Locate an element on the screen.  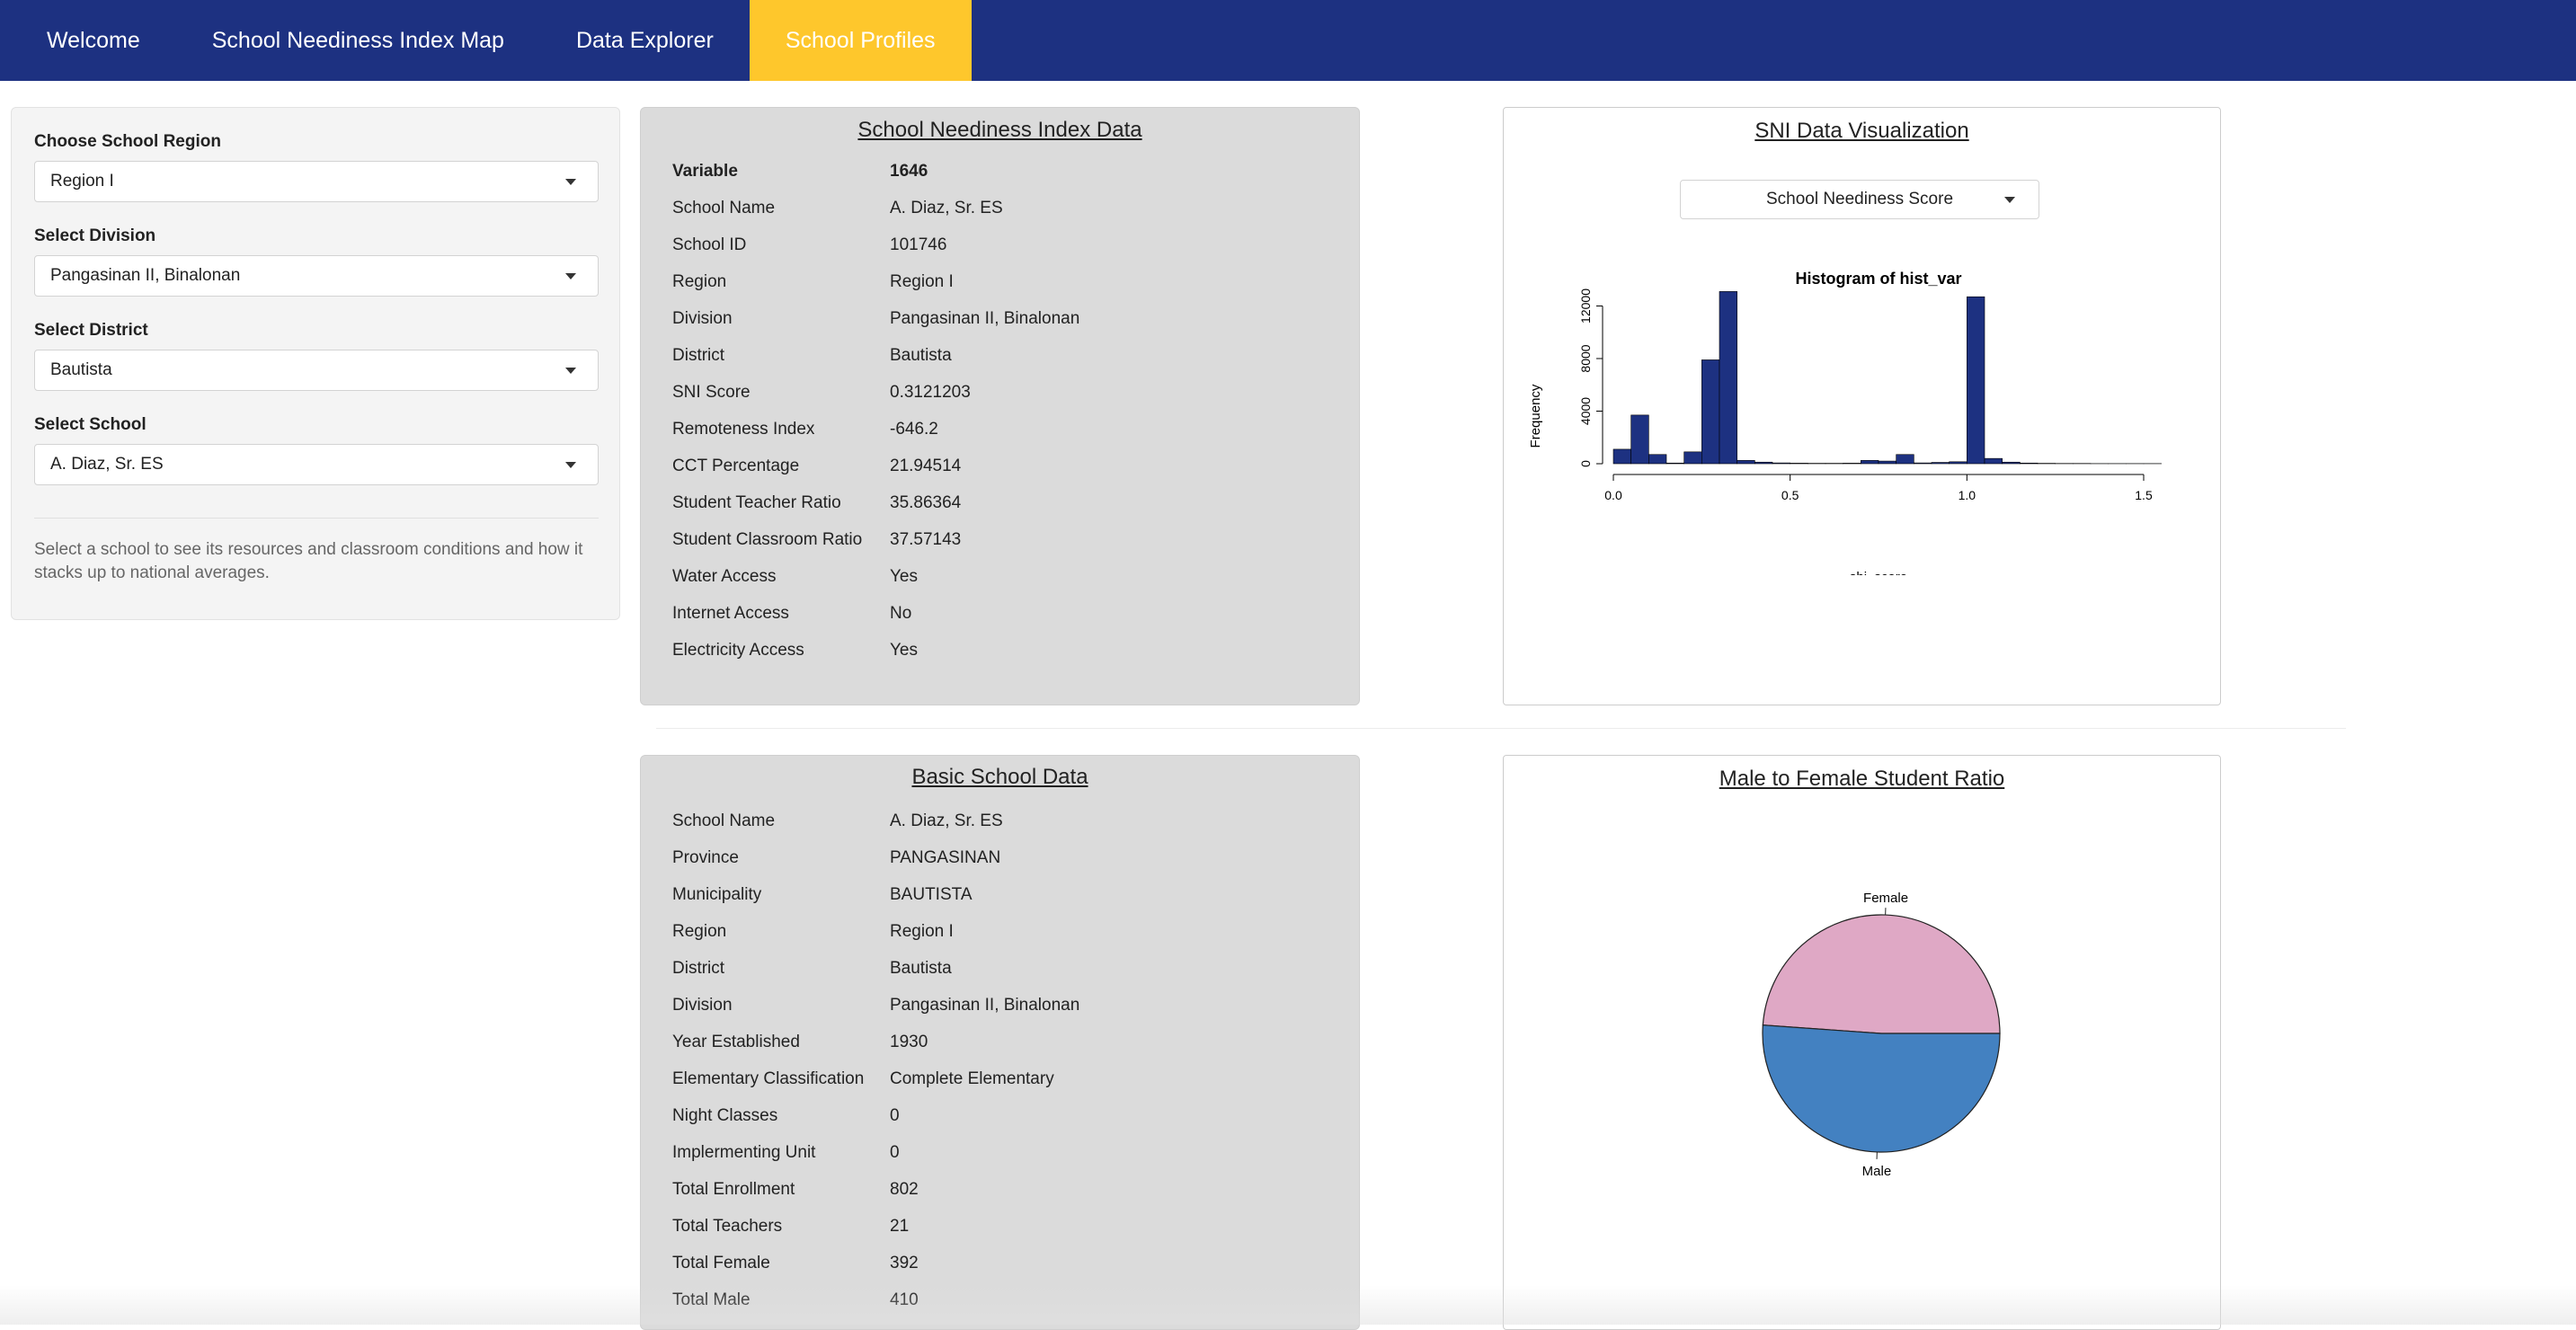
row-key: Total Male is located at coordinates (711, 1300).